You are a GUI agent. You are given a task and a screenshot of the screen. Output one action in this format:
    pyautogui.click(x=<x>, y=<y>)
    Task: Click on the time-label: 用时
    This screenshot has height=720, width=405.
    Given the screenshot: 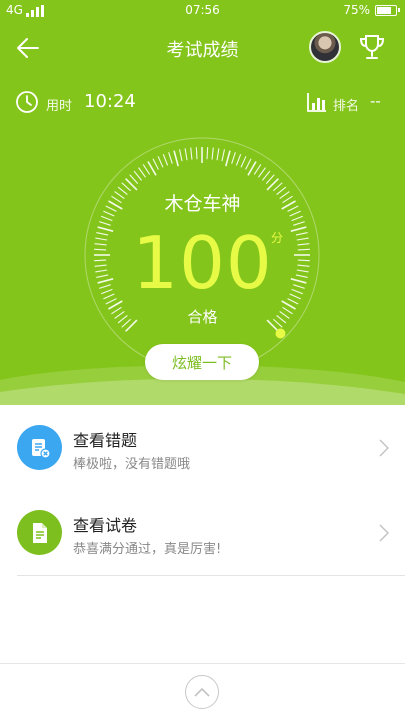 What is the action you would take?
    pyautogui.click(x=59, y=106)
    